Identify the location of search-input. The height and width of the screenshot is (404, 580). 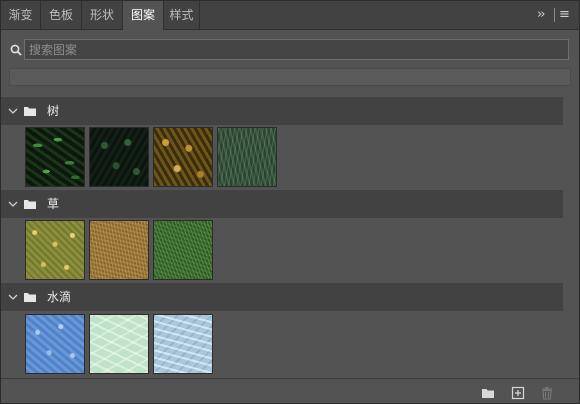
(296, 49).